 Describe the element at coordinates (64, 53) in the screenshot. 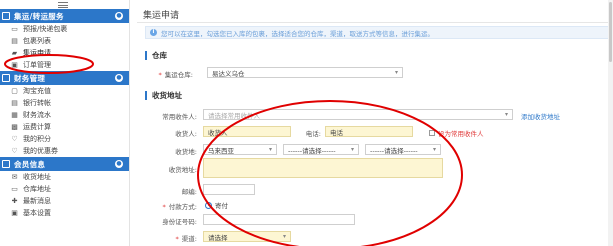

I see `sidebar-item-consolidation-apply: ▰ 集运申请` at that location.